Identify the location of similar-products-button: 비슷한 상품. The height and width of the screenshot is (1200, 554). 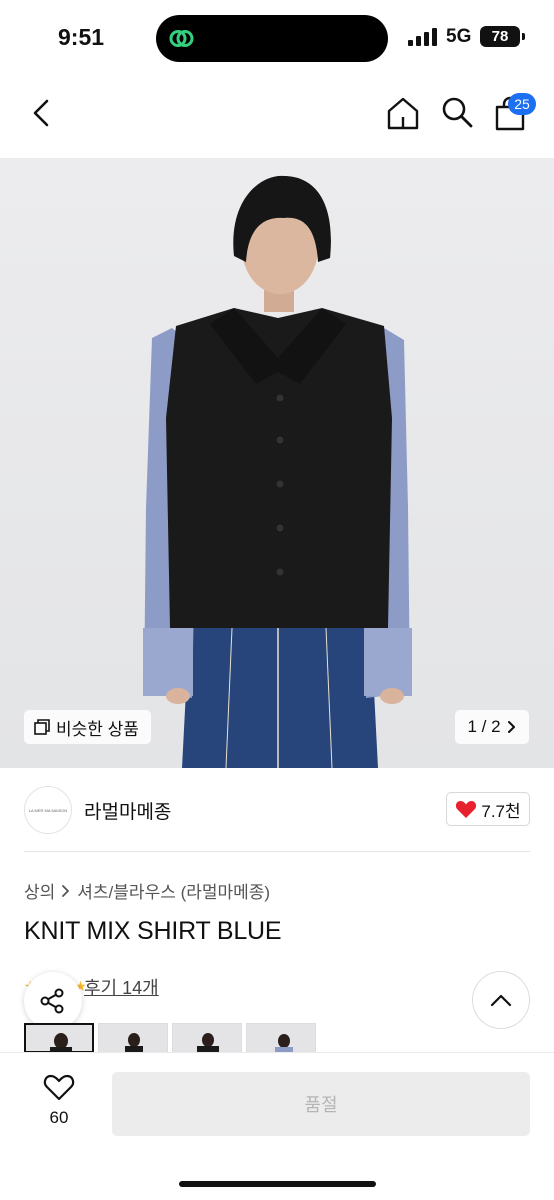
(87, 727).